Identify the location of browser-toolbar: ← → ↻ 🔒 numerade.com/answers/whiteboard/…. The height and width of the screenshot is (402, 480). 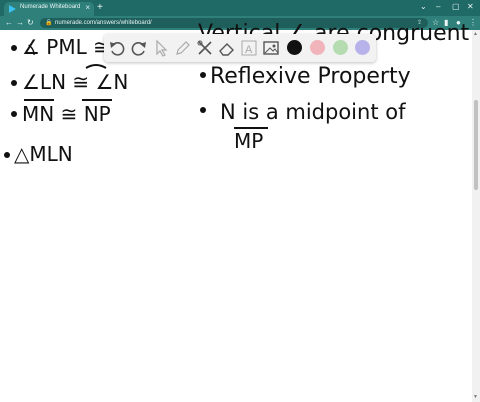
(240, 23).